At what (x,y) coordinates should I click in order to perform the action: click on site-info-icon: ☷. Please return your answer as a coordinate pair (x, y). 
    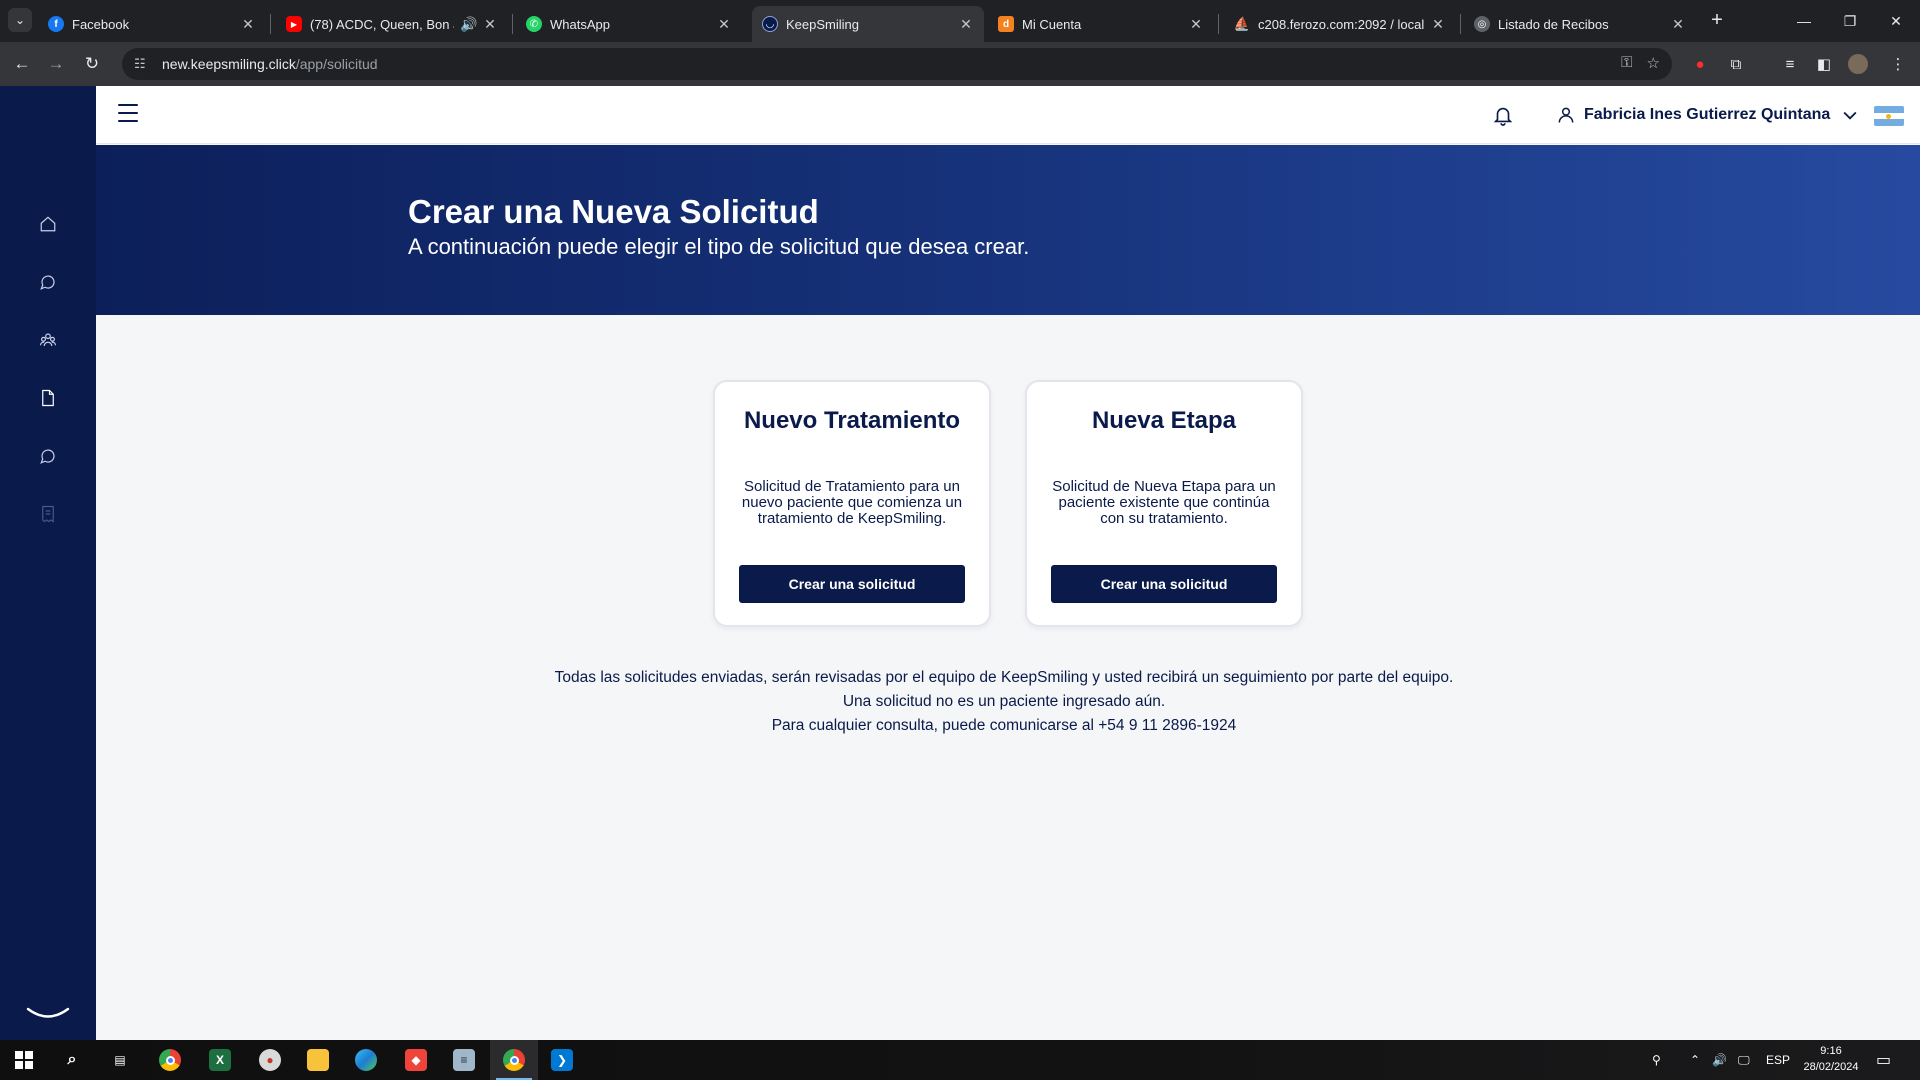
    Looking at the image, I should click on (144, 64).